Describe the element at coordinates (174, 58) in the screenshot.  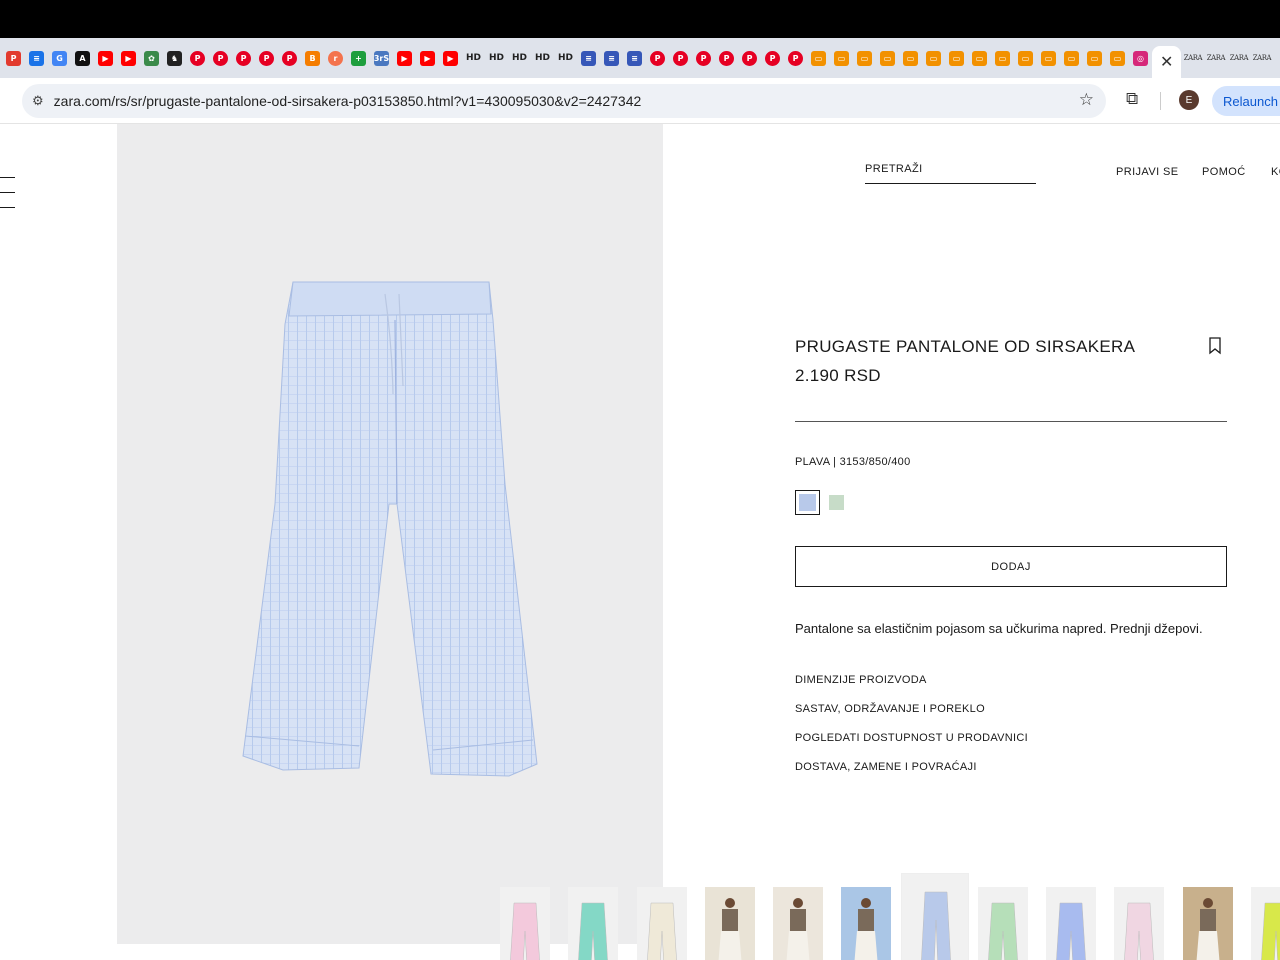
I see `browser-tab: ♞` at that location.